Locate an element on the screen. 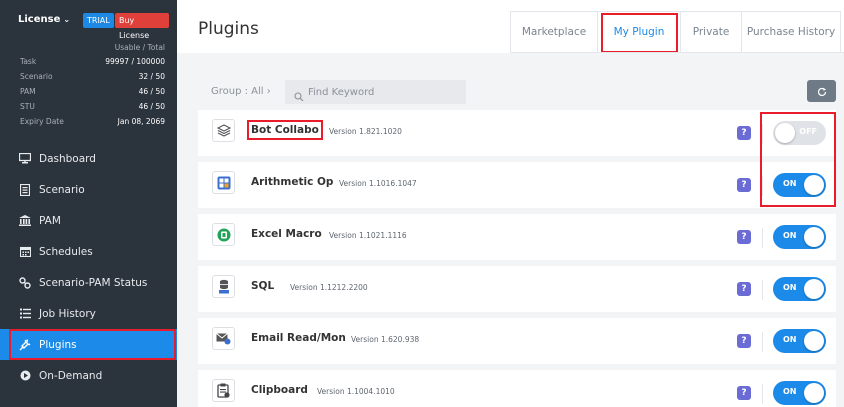  license-dropdown: License ⌄ is located at coordinates (44, 19).